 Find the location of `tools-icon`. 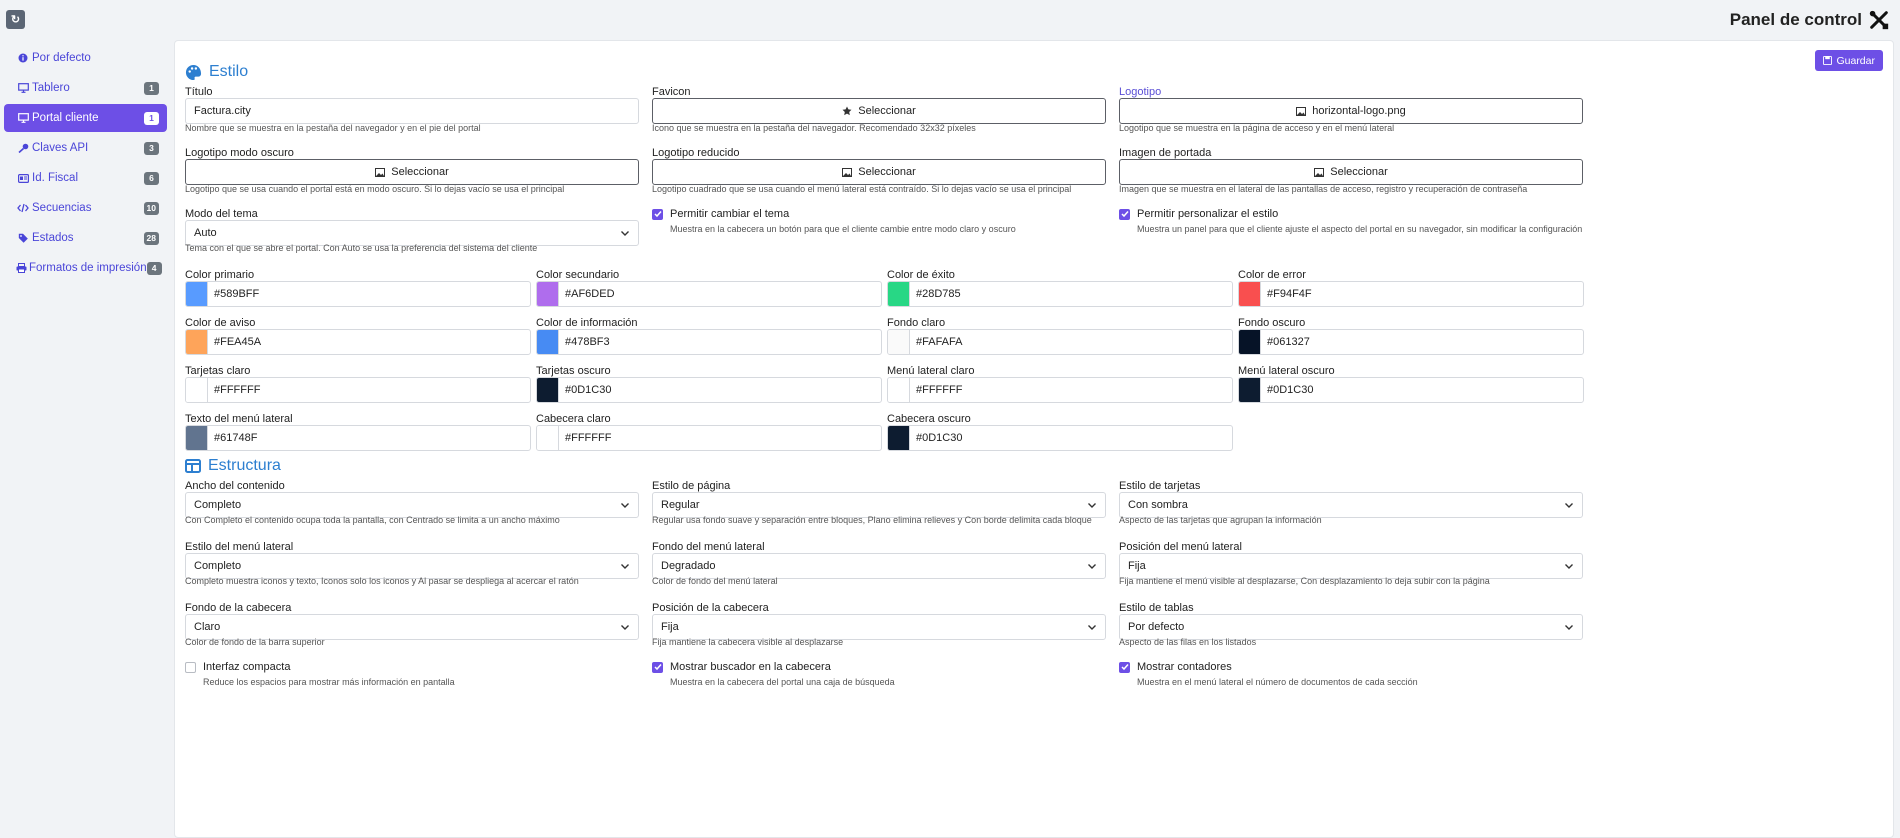

tools-icon is located at coordinates (1879, 20).